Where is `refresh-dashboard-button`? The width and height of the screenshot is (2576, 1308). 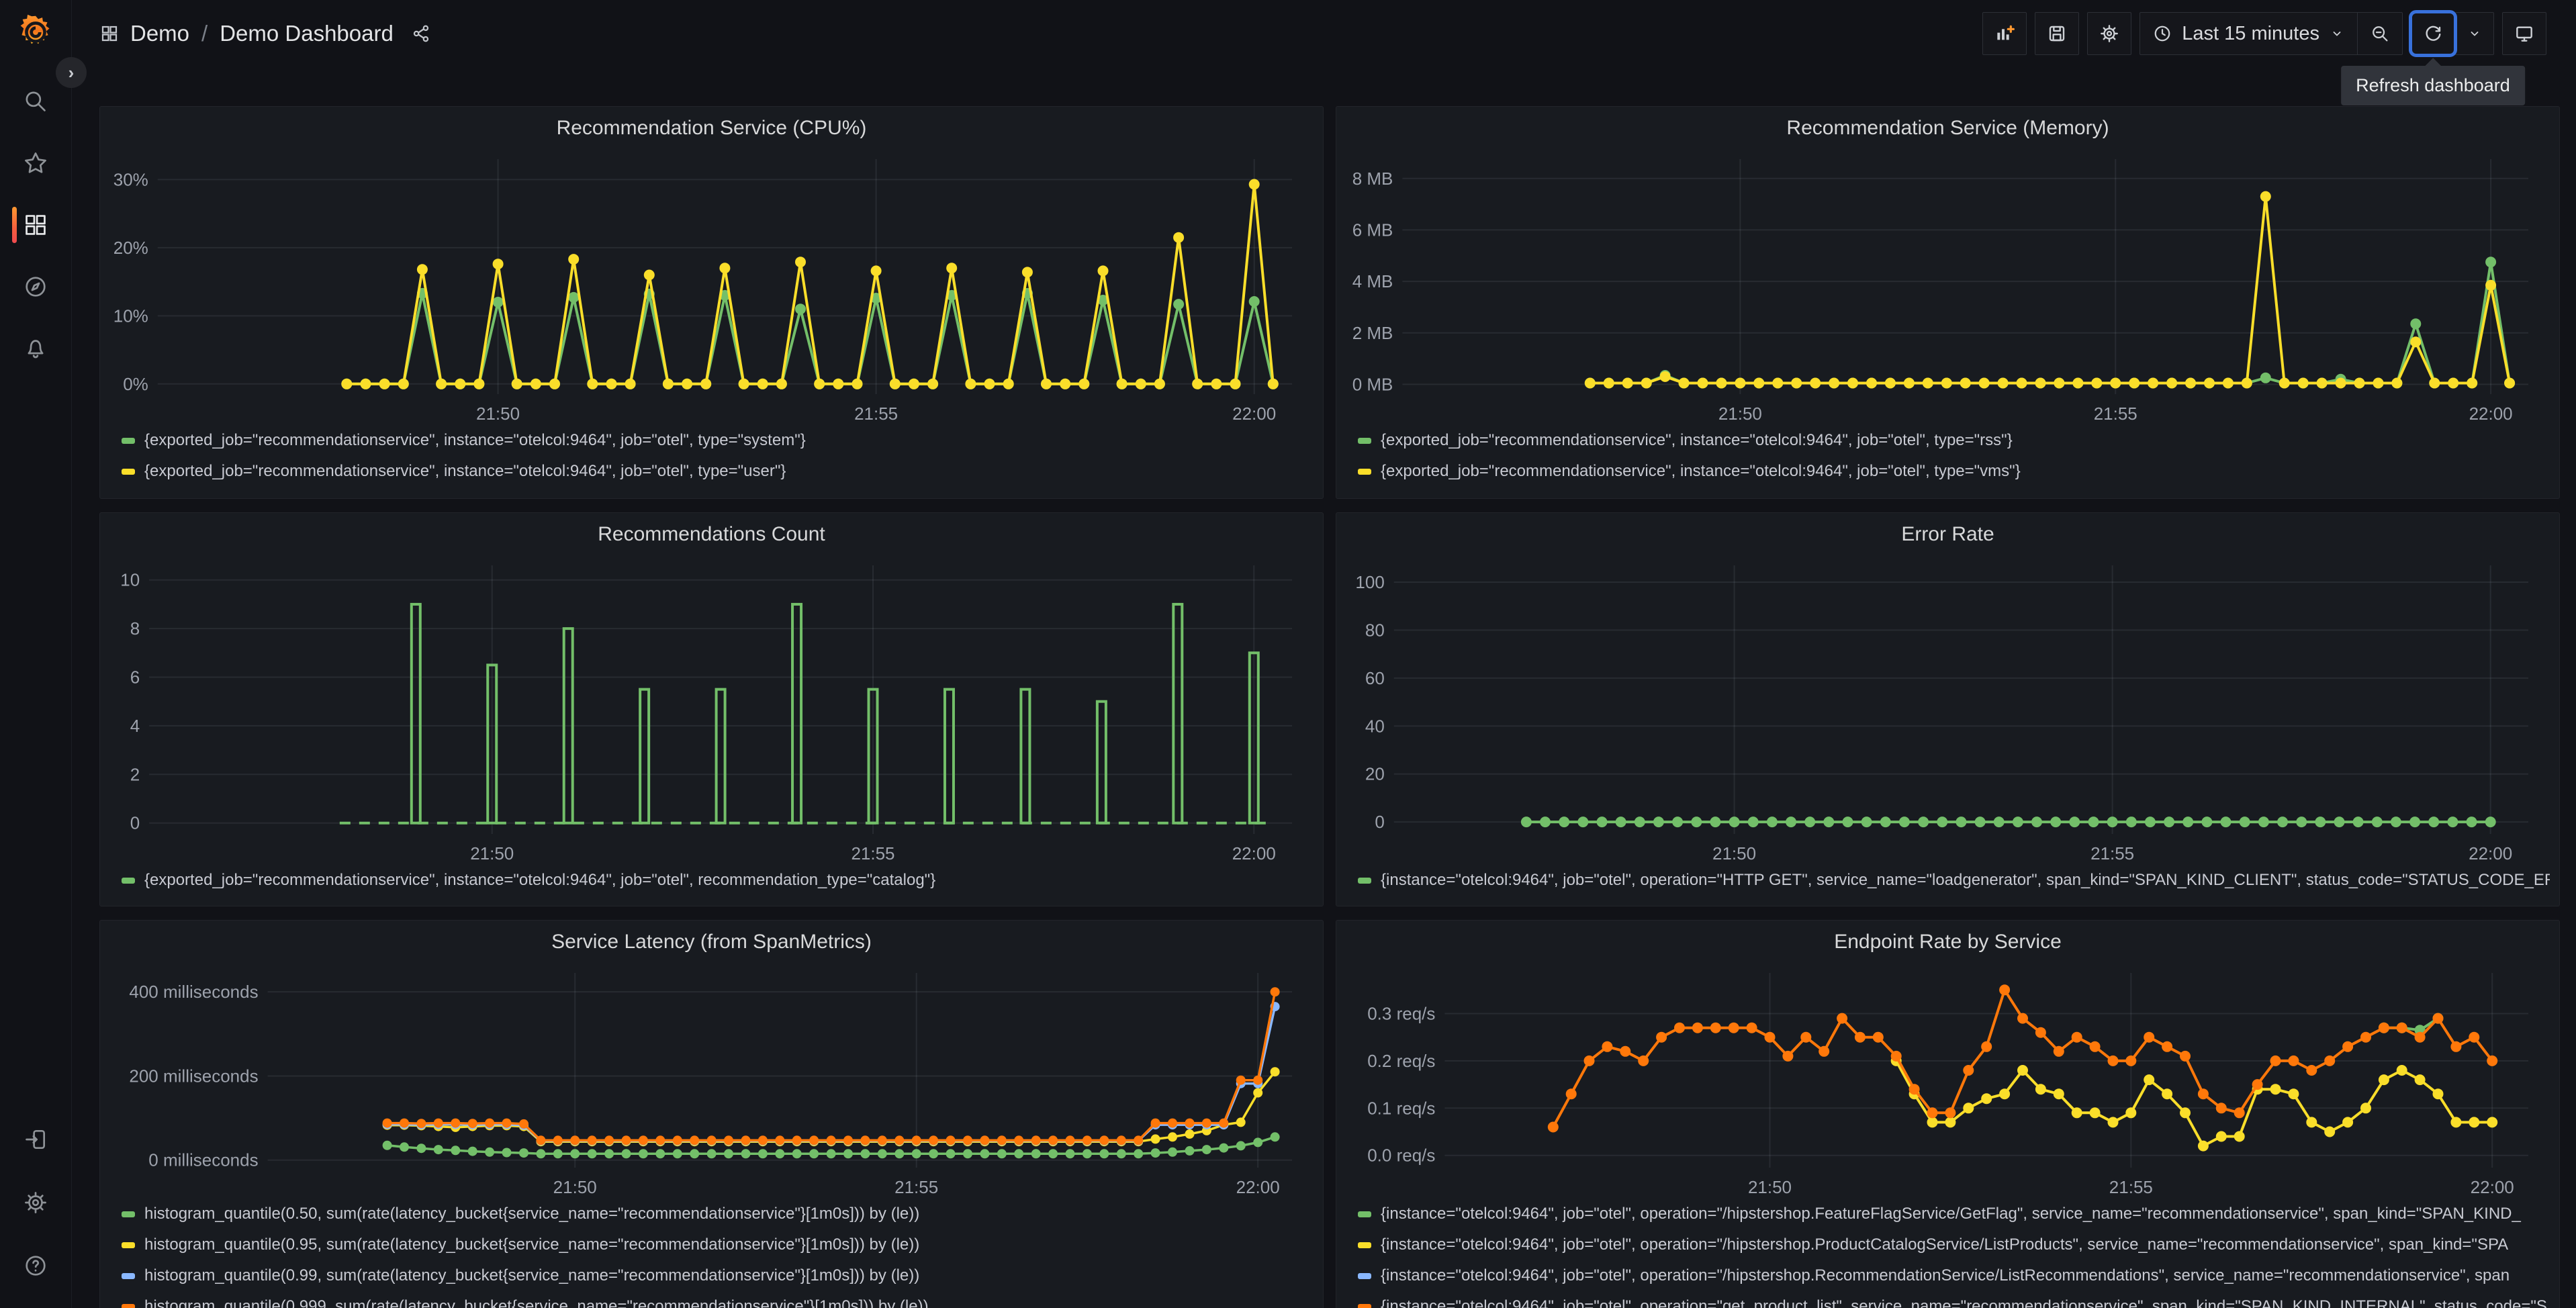 refresh-dashboard-button is located at coordinates (2433, 33).